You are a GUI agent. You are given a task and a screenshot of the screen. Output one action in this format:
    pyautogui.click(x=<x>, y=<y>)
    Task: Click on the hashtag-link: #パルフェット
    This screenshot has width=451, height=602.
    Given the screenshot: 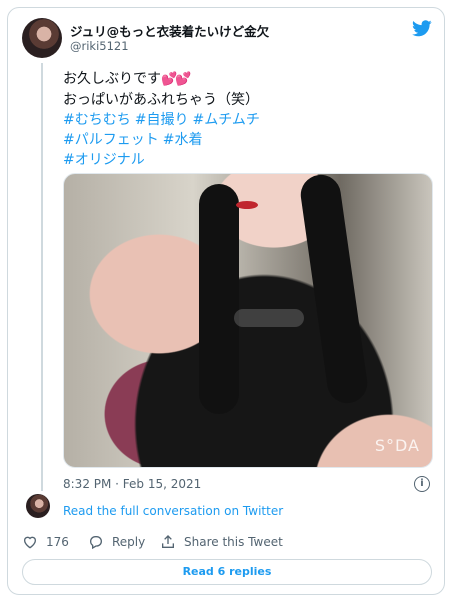 What is the action you would take?
    pyautogui.click(x=111, y=140)
    